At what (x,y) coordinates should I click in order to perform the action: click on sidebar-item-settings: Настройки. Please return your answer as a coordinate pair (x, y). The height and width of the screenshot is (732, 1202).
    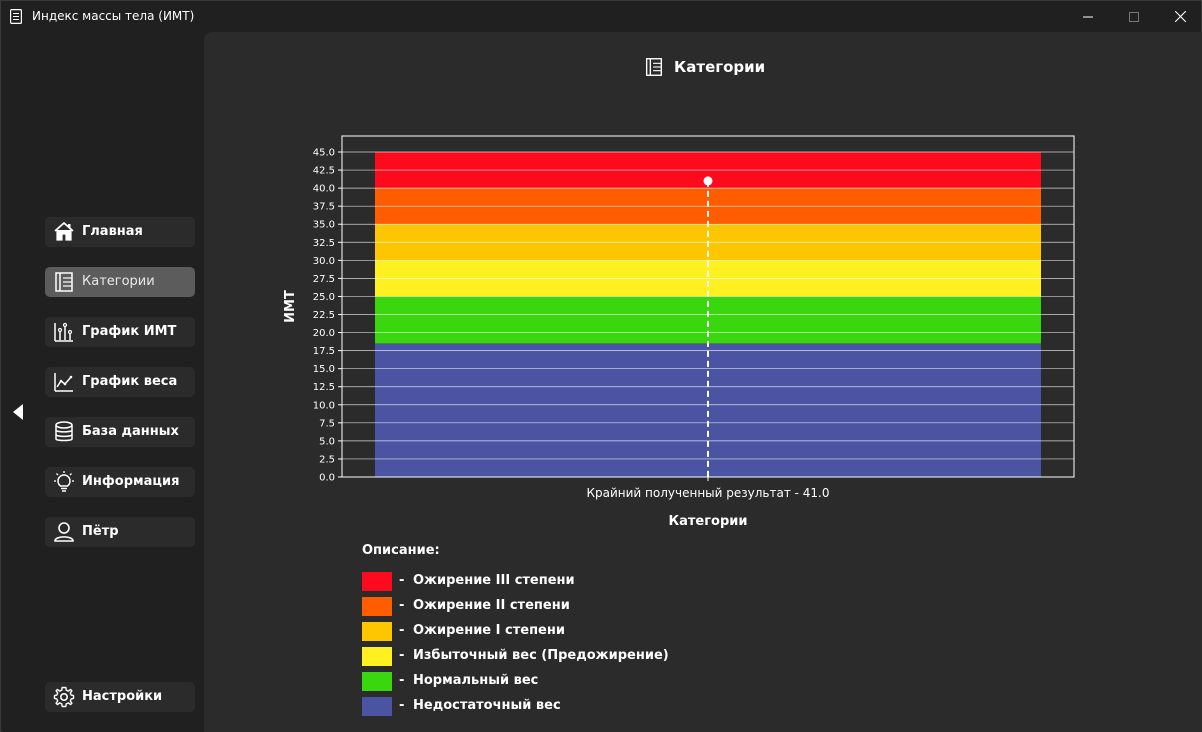
    Looking at the image, I should click on (120, 697).